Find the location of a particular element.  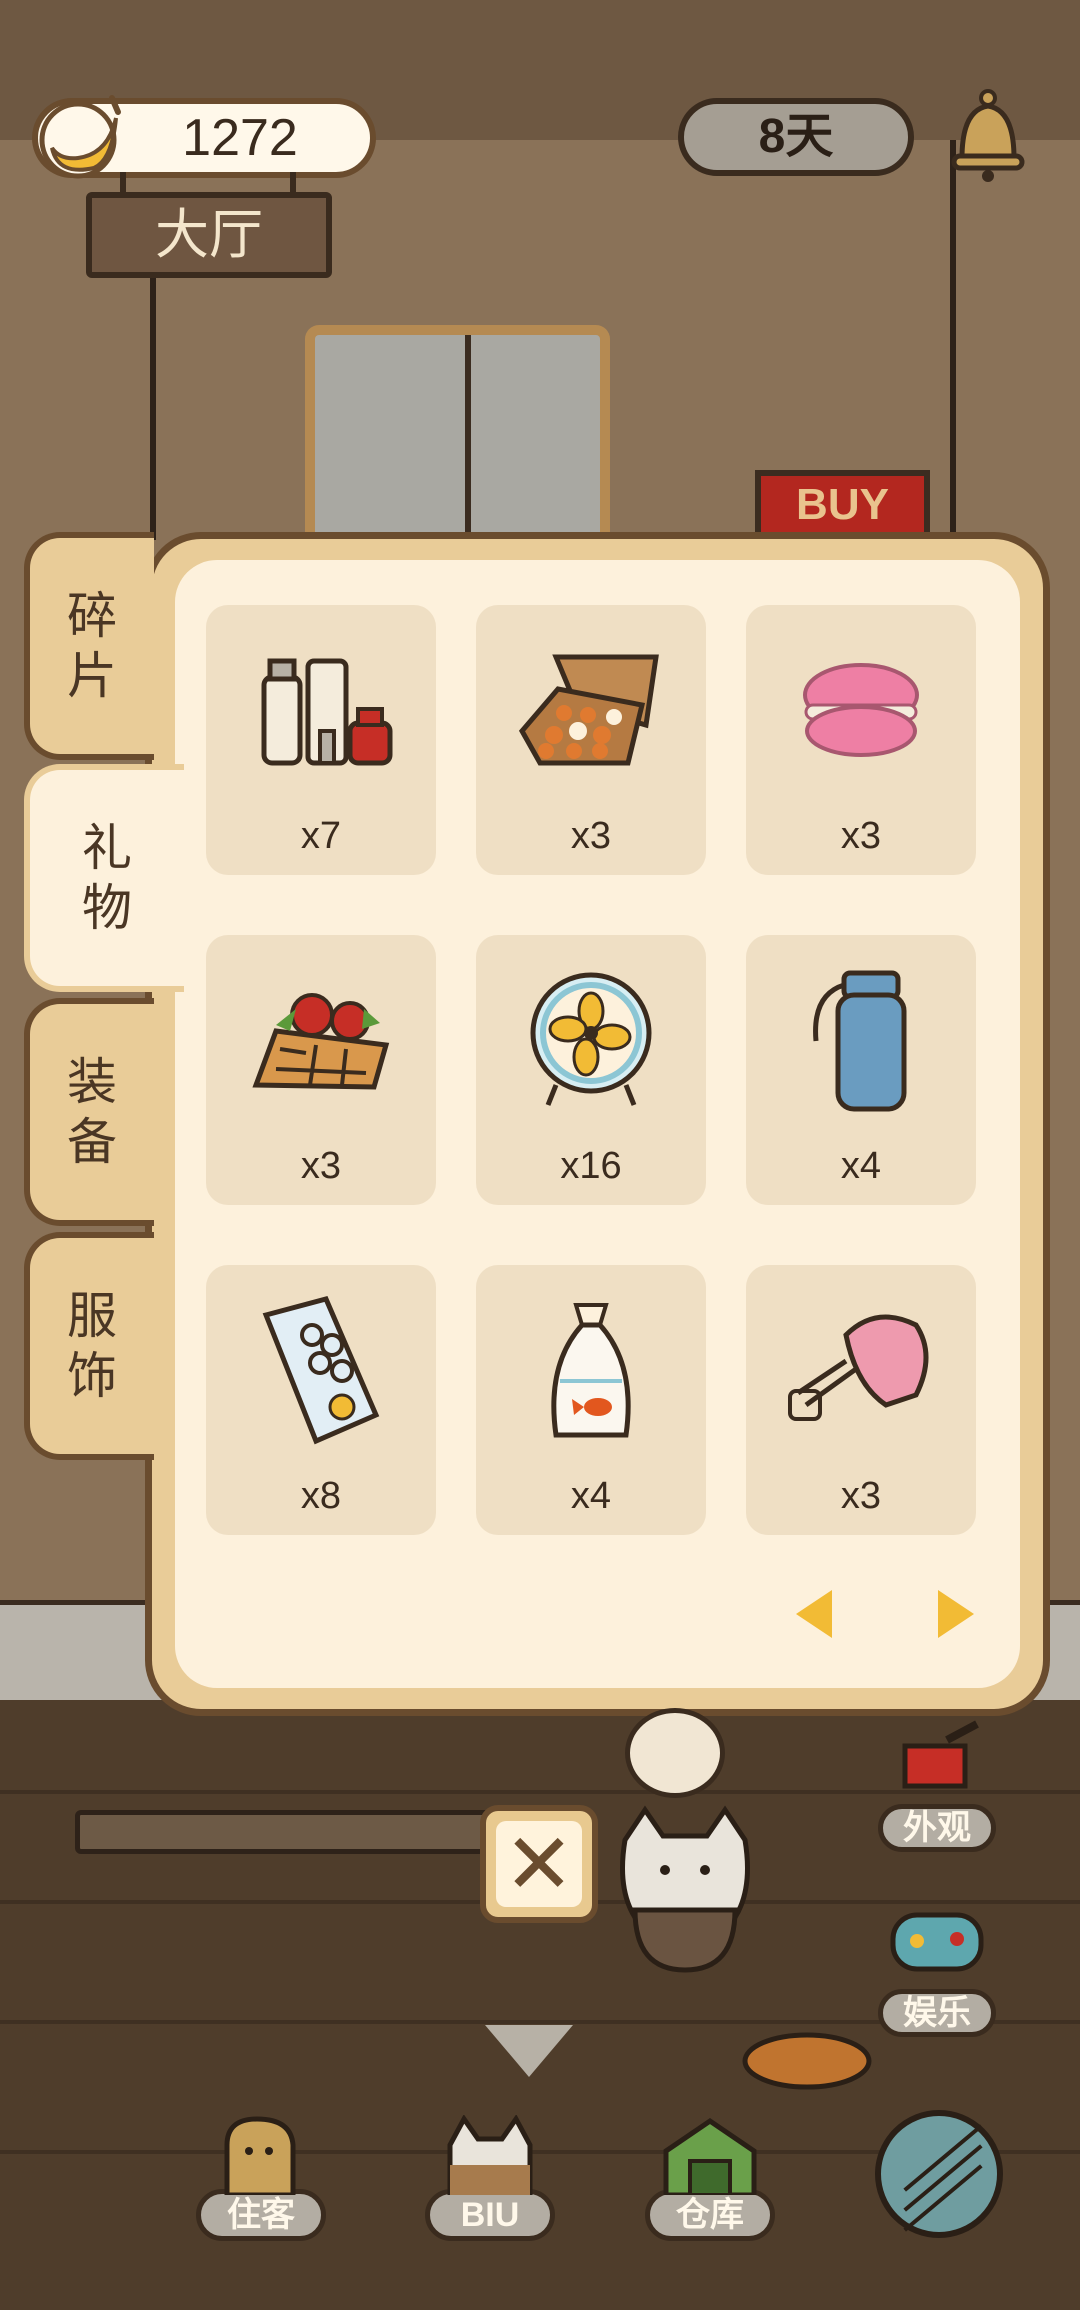

sign-pole is located at coordinates (153, 405).